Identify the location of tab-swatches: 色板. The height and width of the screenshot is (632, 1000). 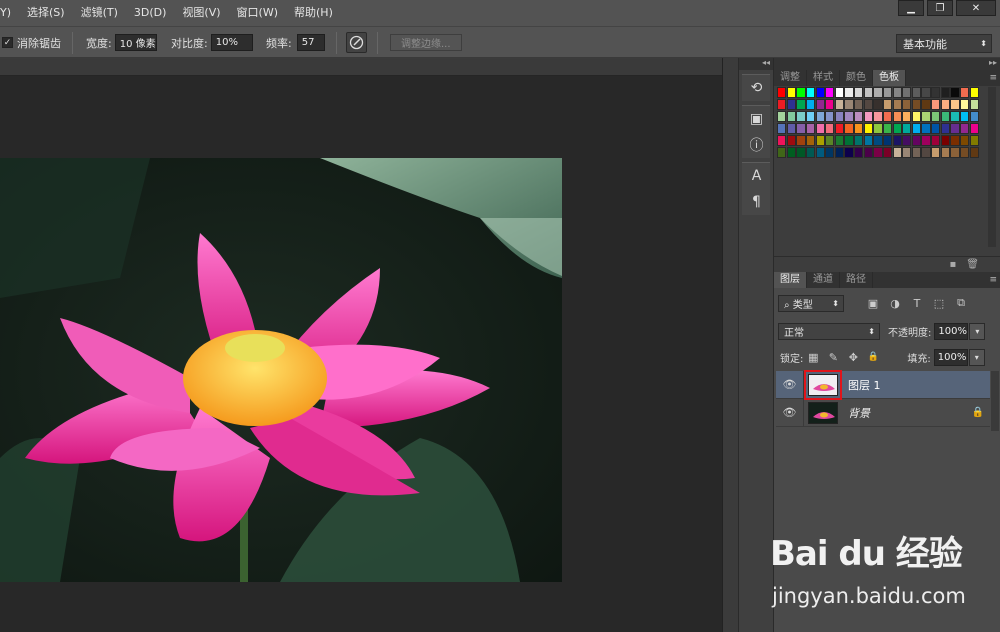
(889, 78).